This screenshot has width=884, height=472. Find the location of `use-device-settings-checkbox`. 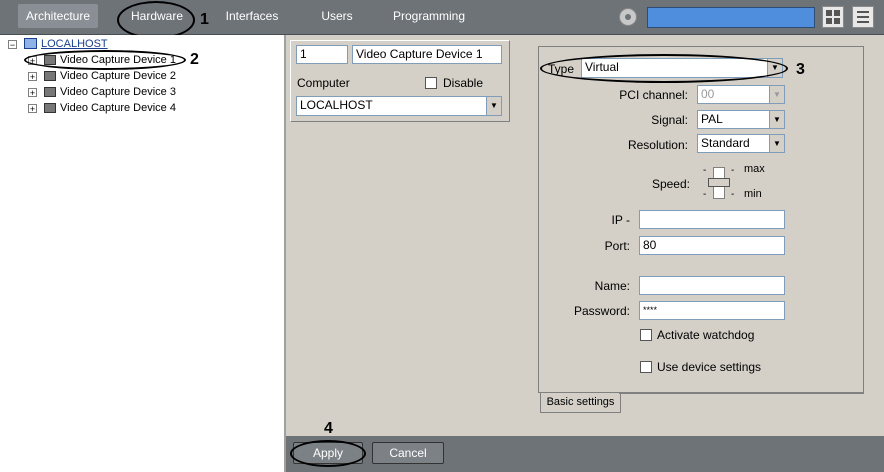

use-device-settings-checkbox is located at coordinates (646, 367).